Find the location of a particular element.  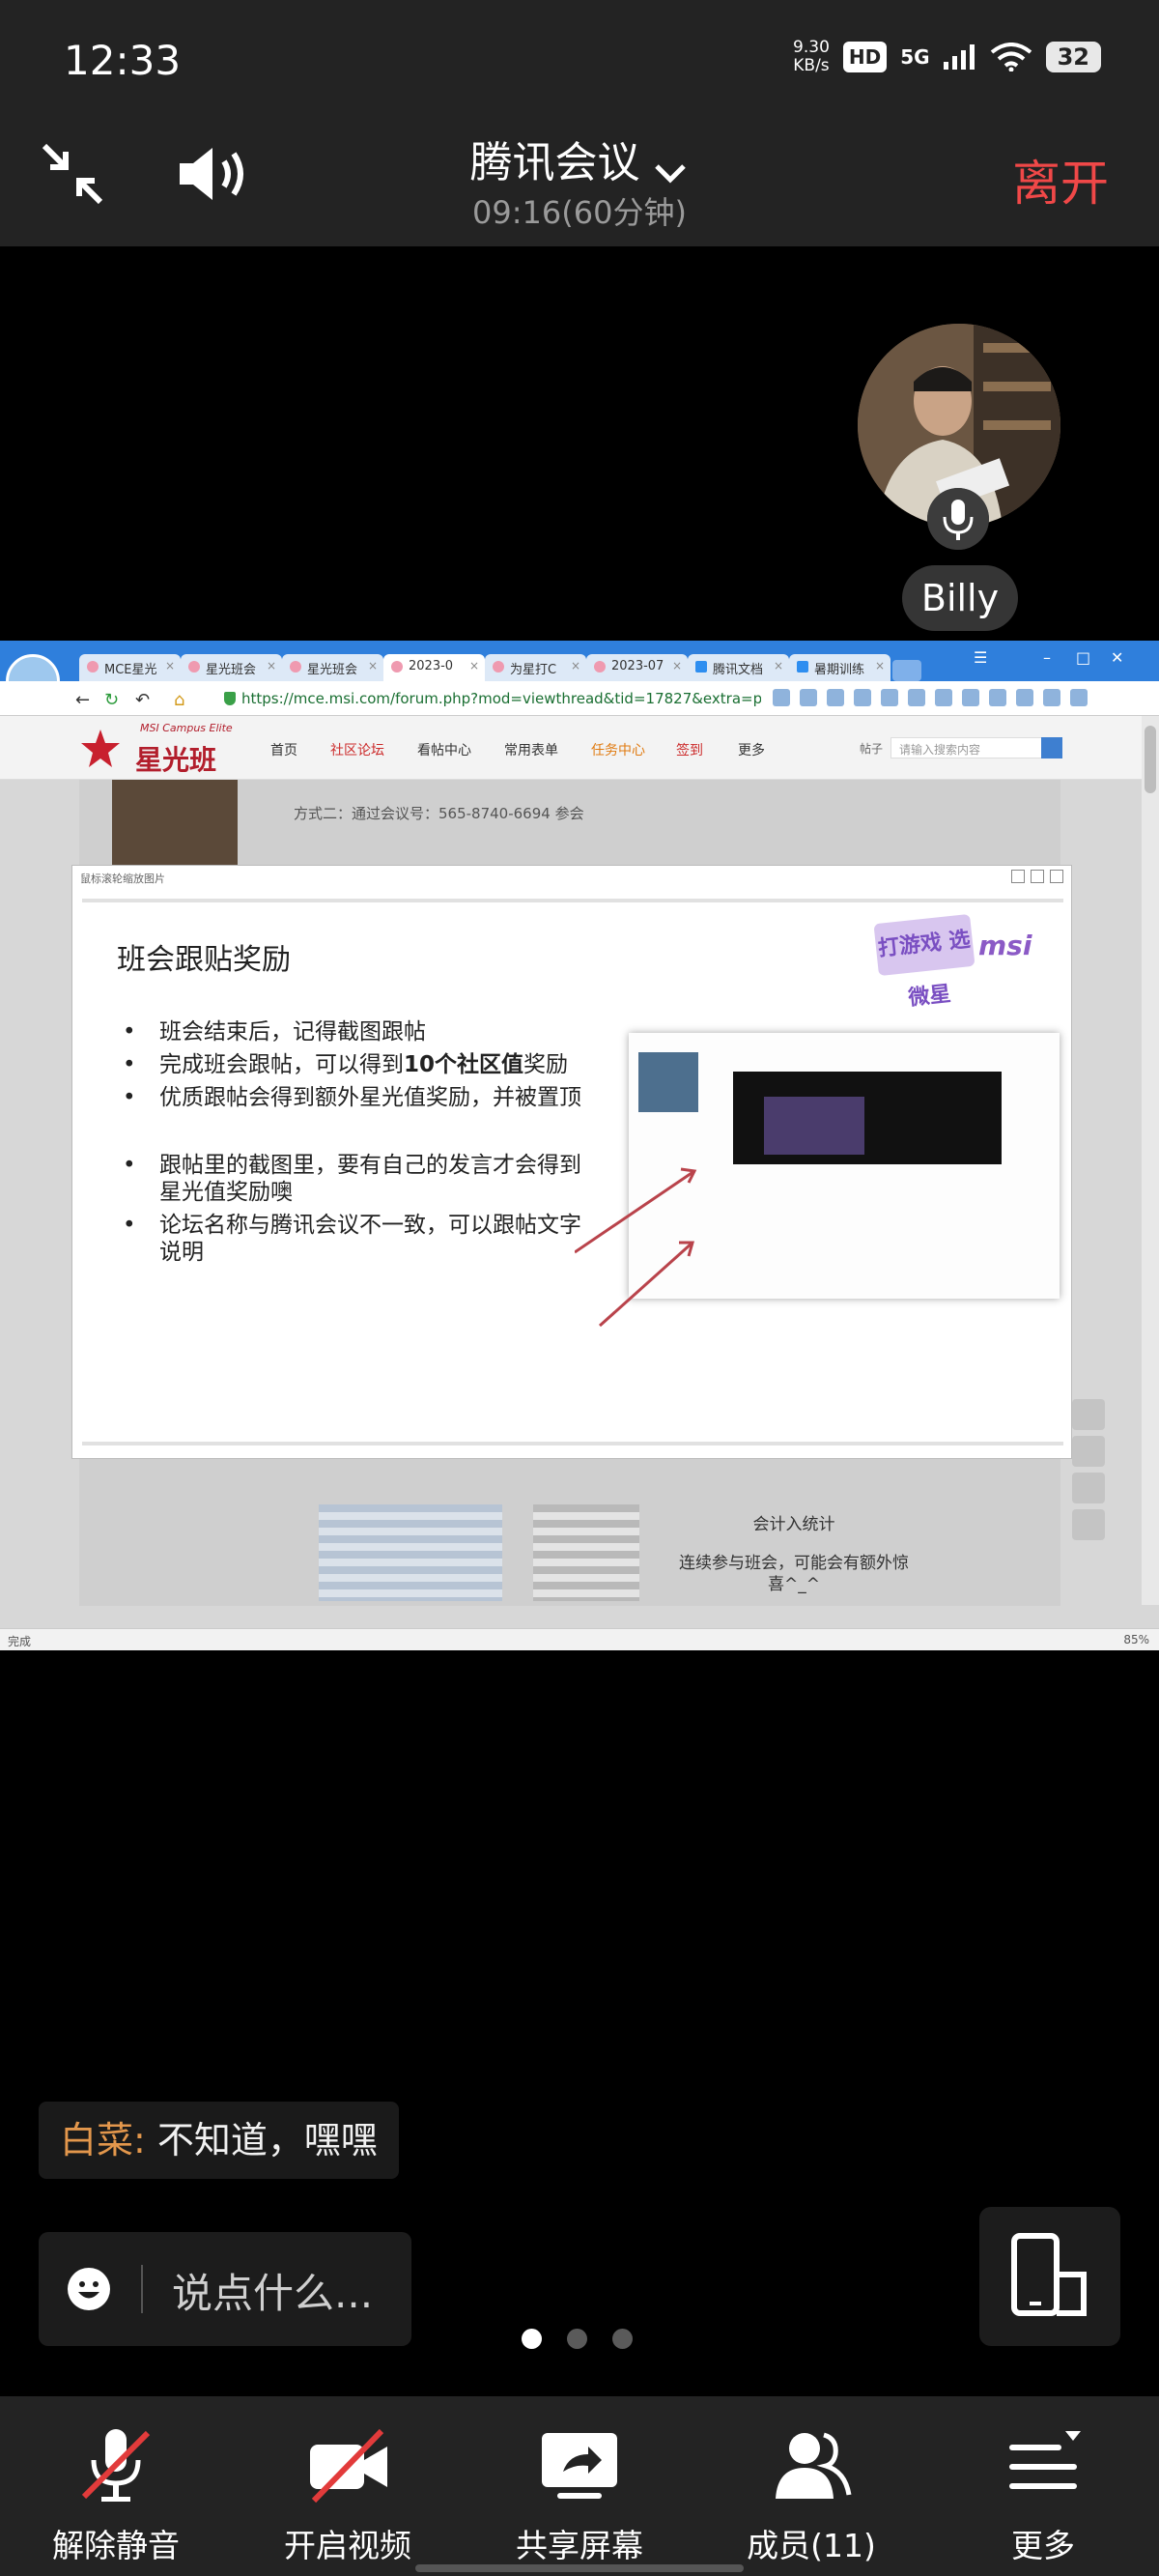

meeting-header: 腾讯会议 09:16(60分钟) 离开 is located at coordinates (579, 186).